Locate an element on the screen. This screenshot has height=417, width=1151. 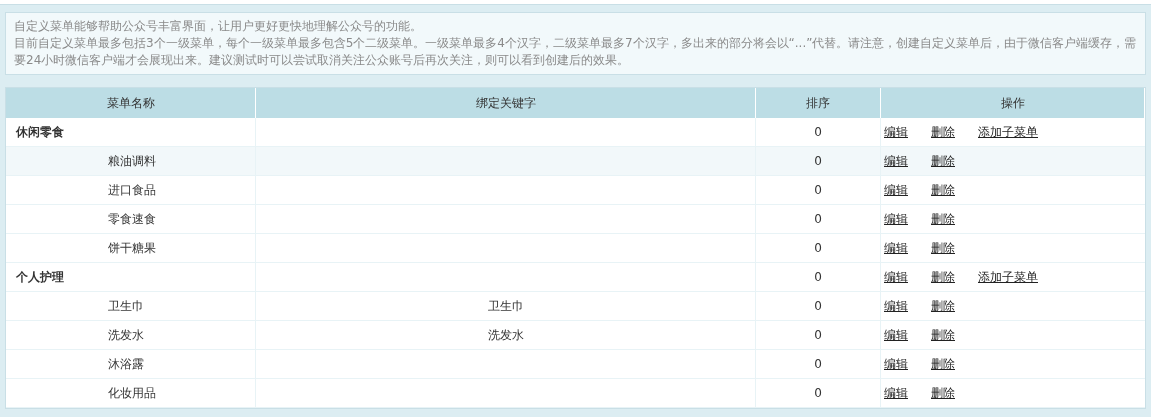
menu-name: 沐浴露 is located at coordinates (126, 364).